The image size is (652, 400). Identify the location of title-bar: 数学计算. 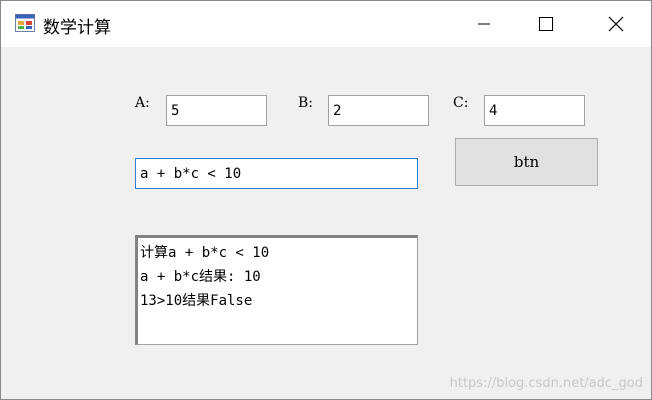
(326, 24).